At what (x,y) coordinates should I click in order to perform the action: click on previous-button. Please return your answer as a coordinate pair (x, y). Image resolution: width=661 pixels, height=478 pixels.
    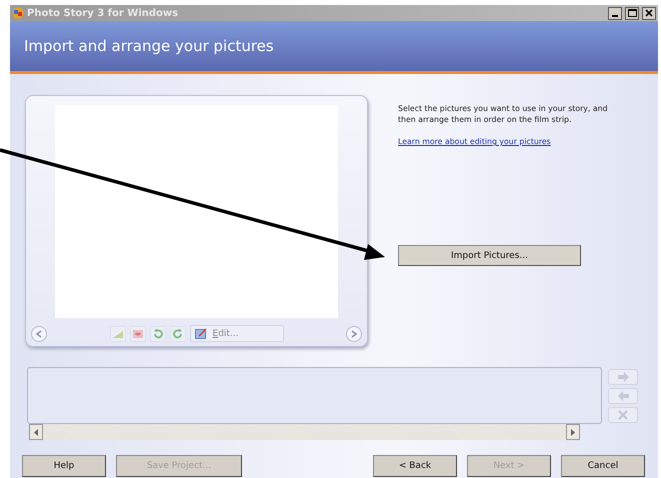
    Looking at the image, I should click on (39, 334).